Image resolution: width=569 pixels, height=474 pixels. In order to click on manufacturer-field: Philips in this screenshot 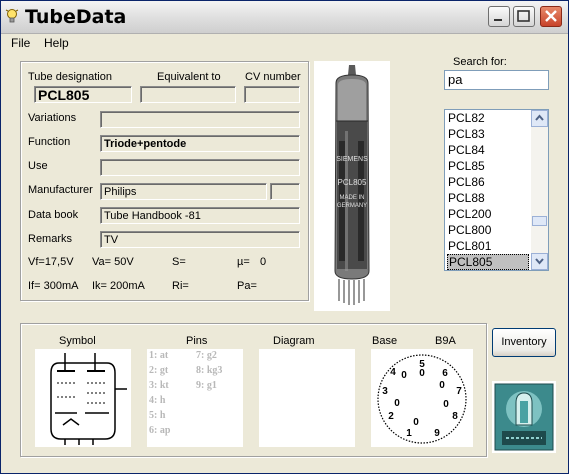, I will do `click(183, 191)`.